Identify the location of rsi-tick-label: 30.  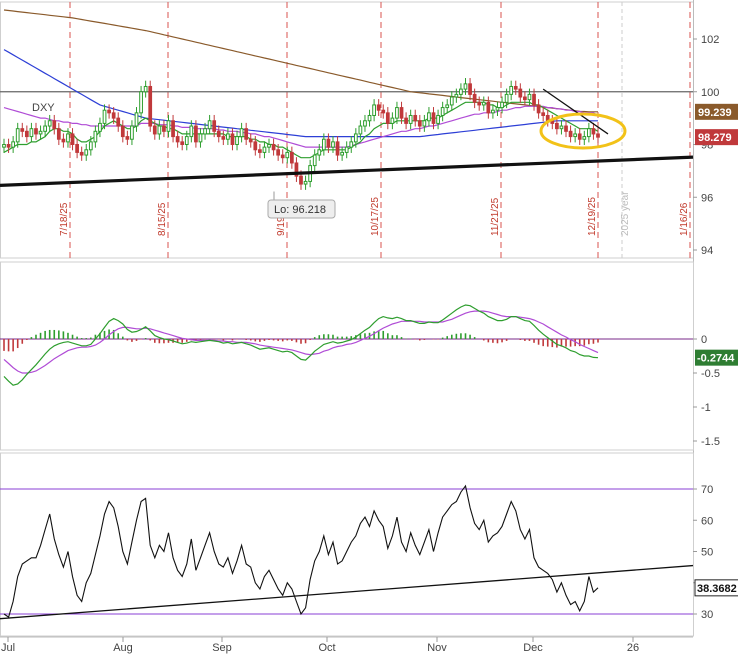
(707, 615).